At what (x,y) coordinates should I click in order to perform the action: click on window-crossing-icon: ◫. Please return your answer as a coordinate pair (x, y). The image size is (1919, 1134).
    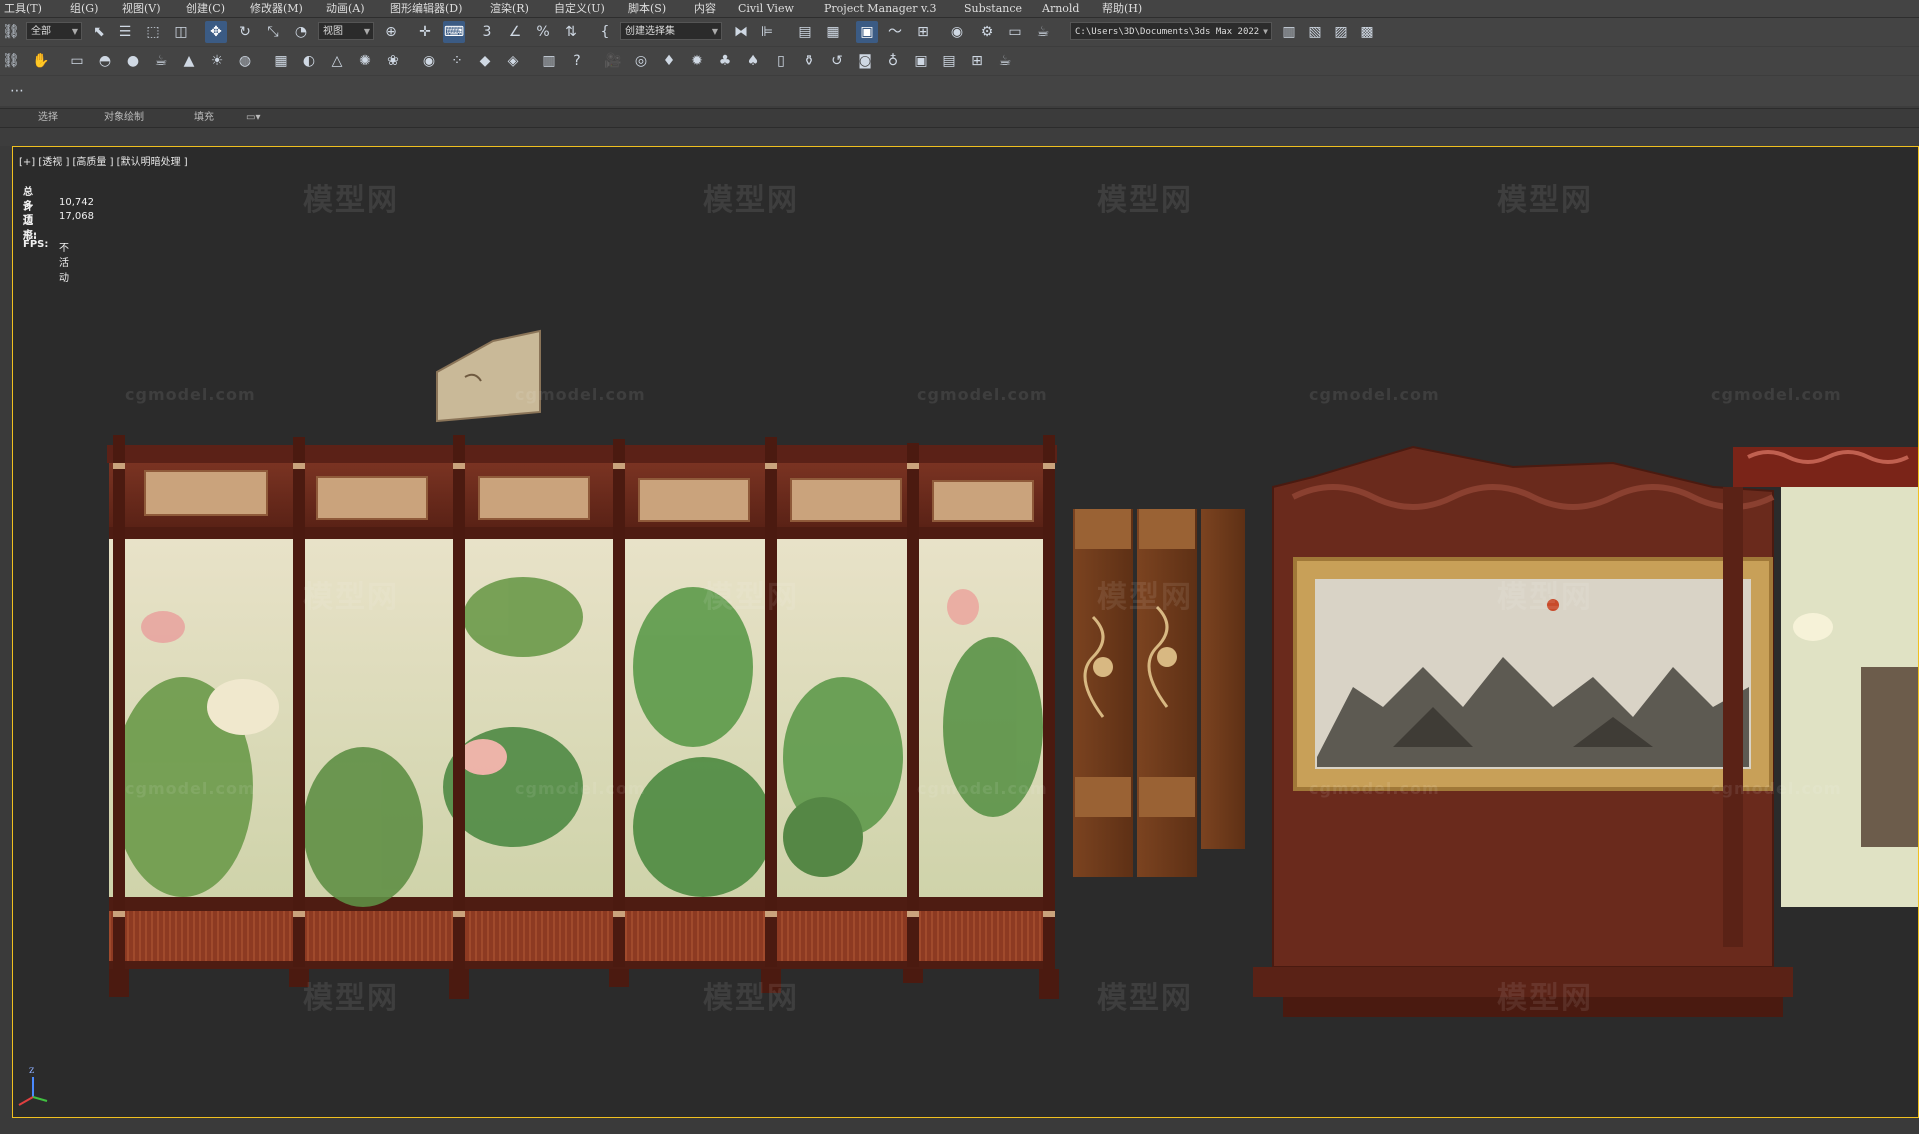
    Looking at the image, I should click on (181, 32).